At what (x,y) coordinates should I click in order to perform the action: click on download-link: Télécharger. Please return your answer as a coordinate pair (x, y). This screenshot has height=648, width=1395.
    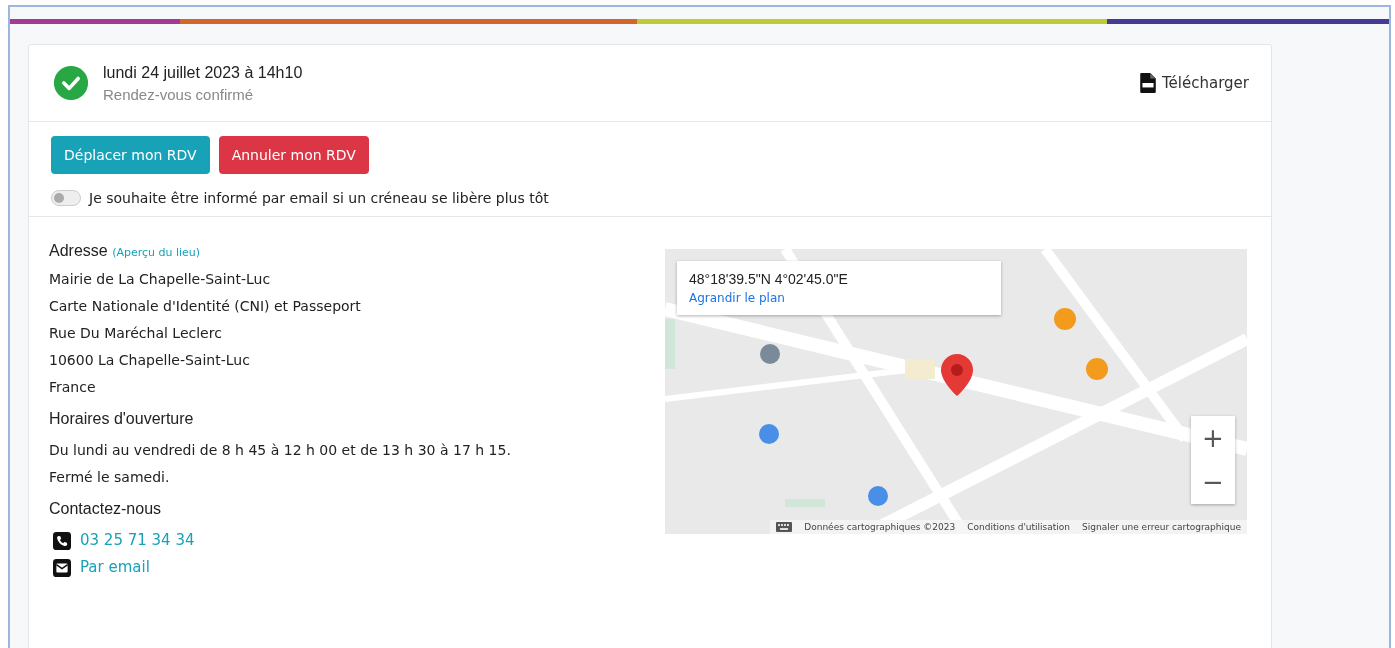
    Looking at the image, I should click on (1194, 83).